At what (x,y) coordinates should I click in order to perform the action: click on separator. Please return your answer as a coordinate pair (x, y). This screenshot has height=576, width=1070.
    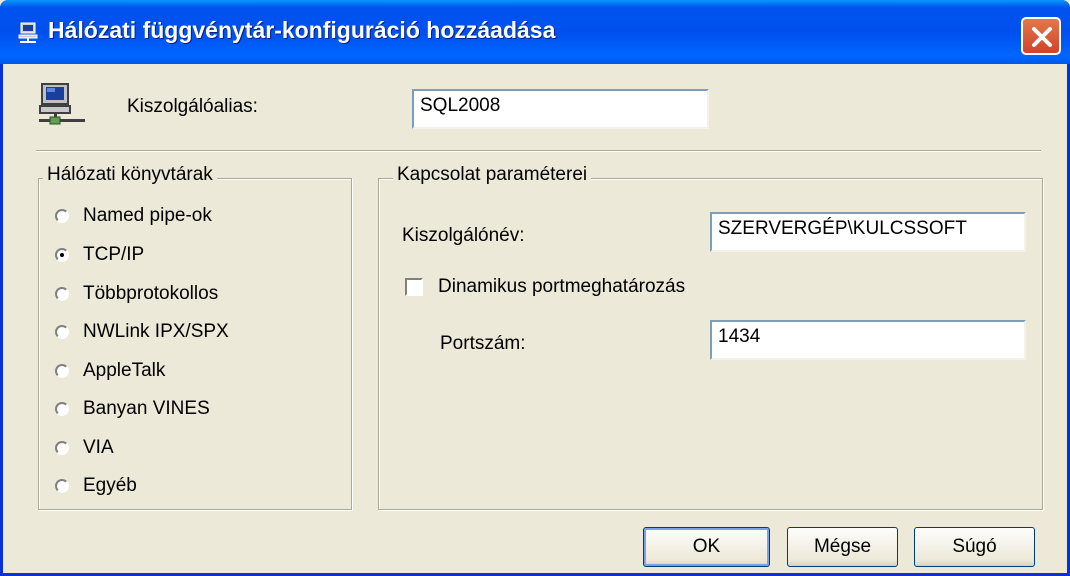
    Looking at the image, I should click on (538, 151).